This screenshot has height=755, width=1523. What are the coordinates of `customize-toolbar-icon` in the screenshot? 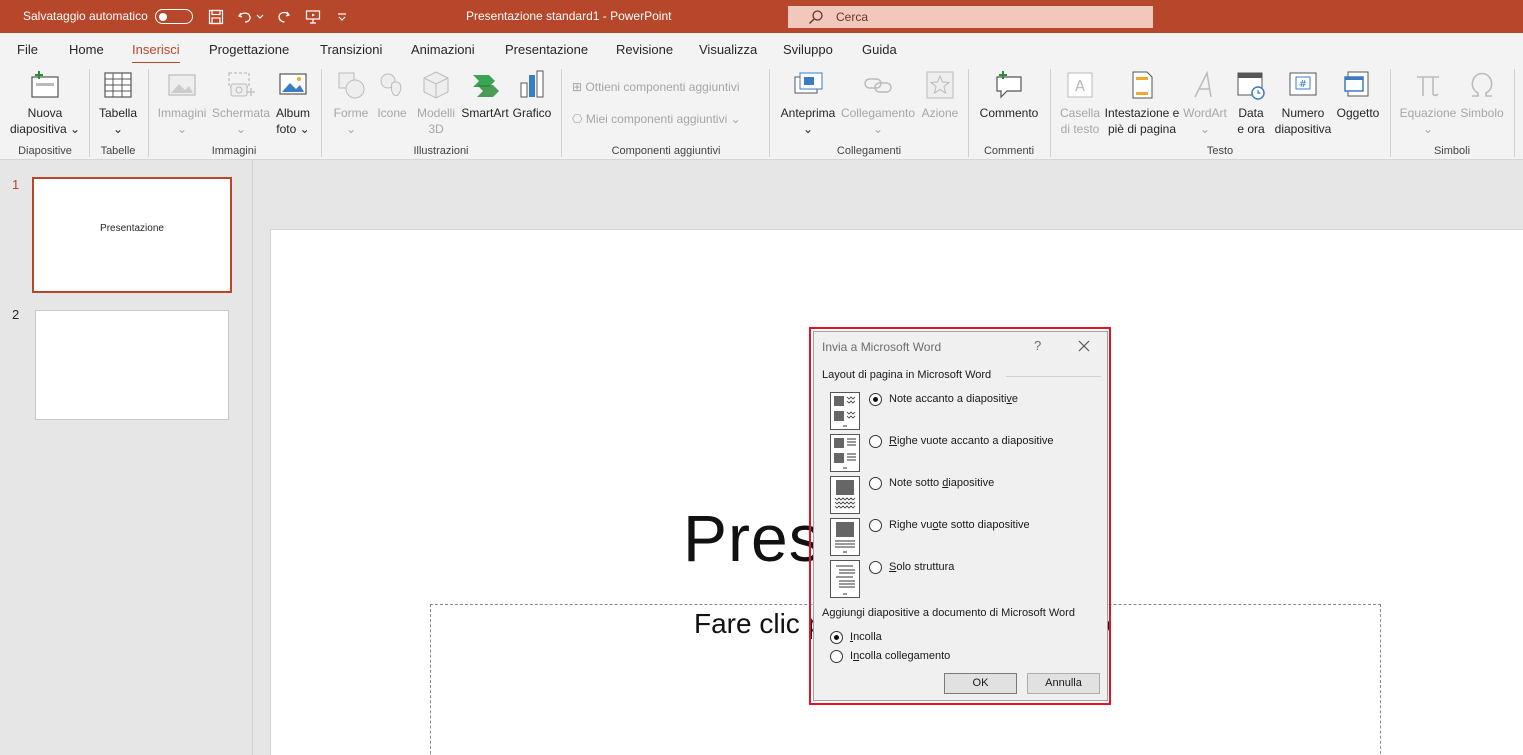 It's located at (342, 17).